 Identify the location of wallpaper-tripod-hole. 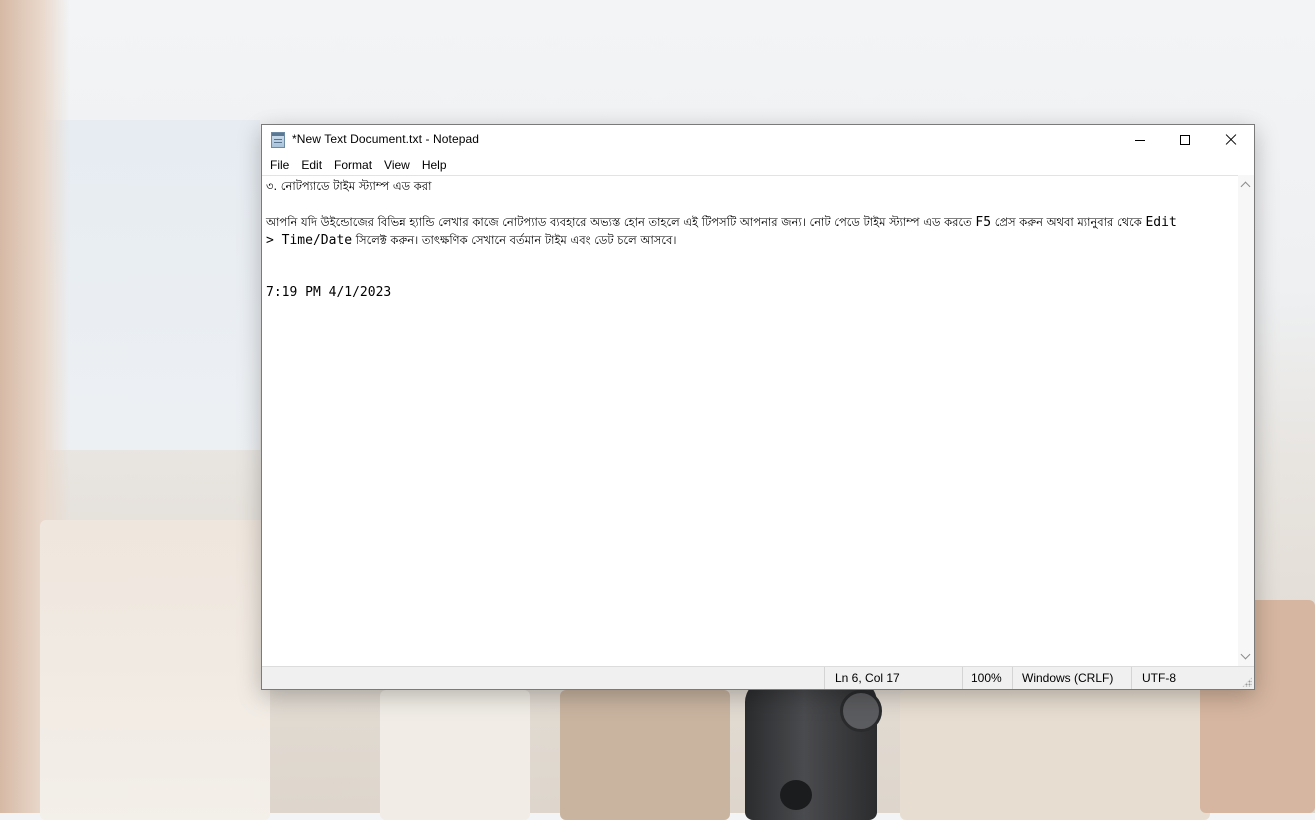
(796, 795).